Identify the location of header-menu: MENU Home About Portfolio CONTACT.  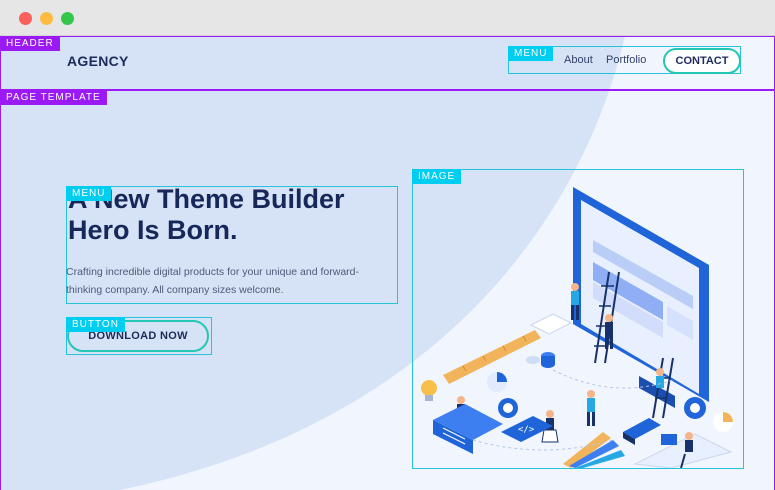
(624, 60).